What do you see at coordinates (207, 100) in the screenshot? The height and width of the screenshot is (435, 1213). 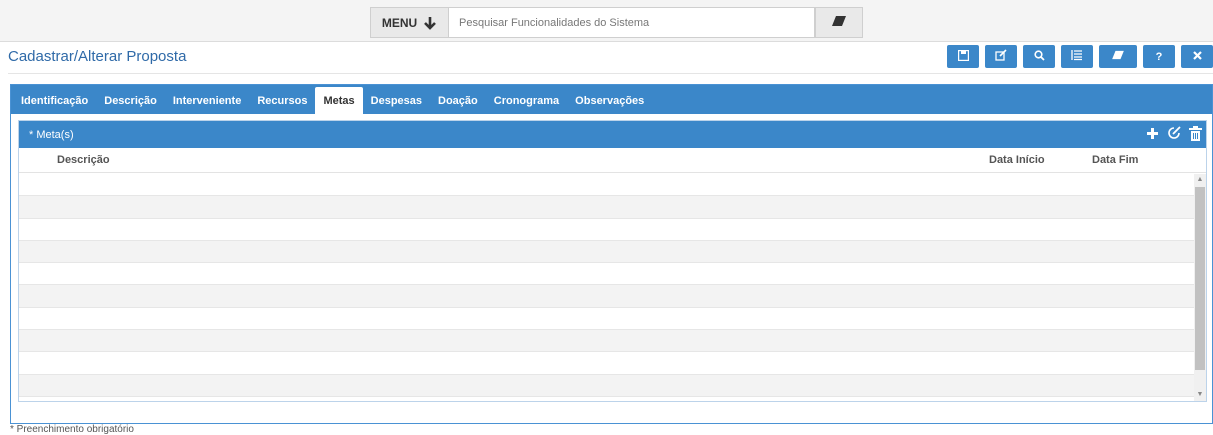 I see `tab-interveniente: Interveniente` at bounding box center [207, 100].